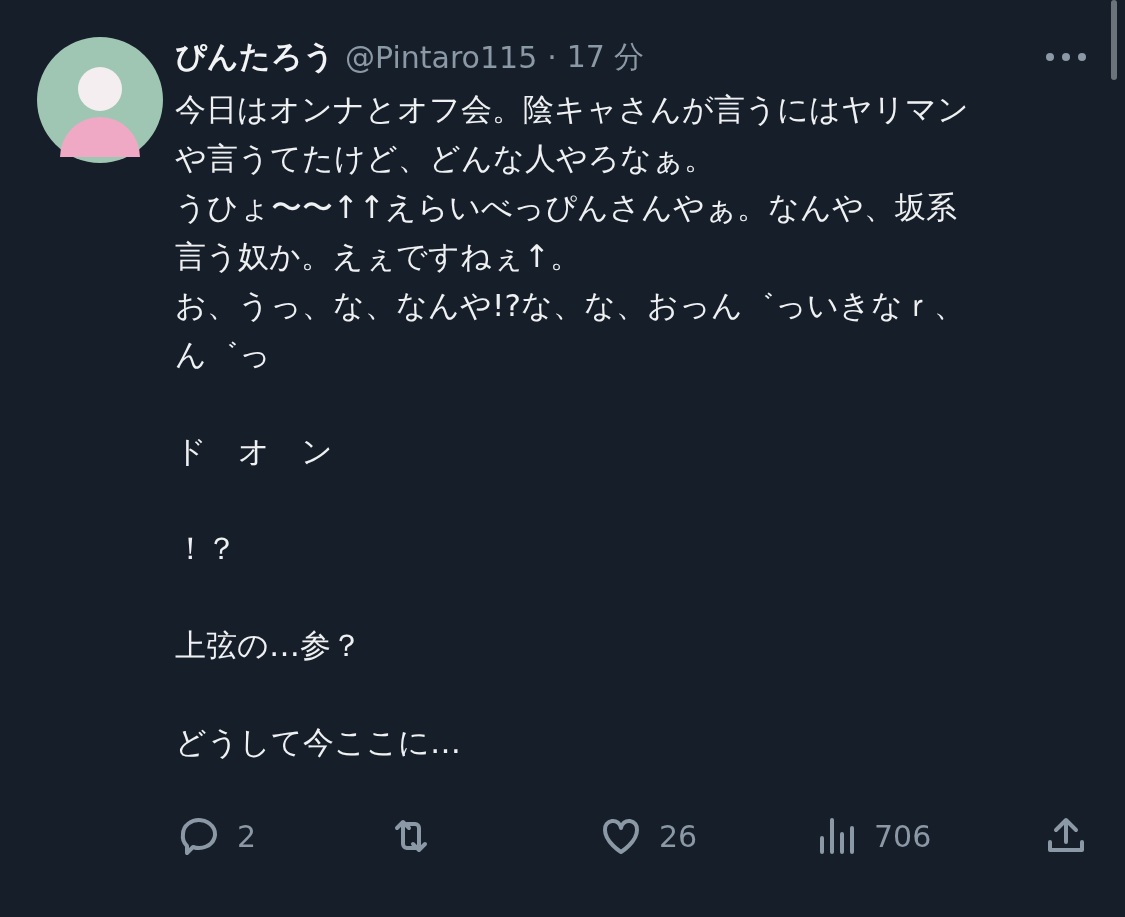 The height and width of the screenshot is (917, 1125). Describe the element at coordinates (445, 158) in the screenshot. I see `post-text-line: や言うてたけど、どんな人やろなぁ。` at that location.